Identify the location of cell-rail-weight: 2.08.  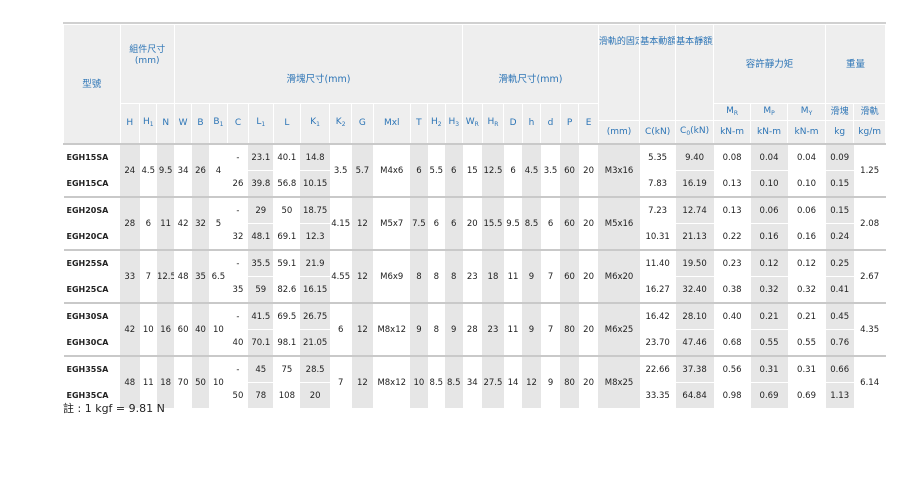
(869, 223).